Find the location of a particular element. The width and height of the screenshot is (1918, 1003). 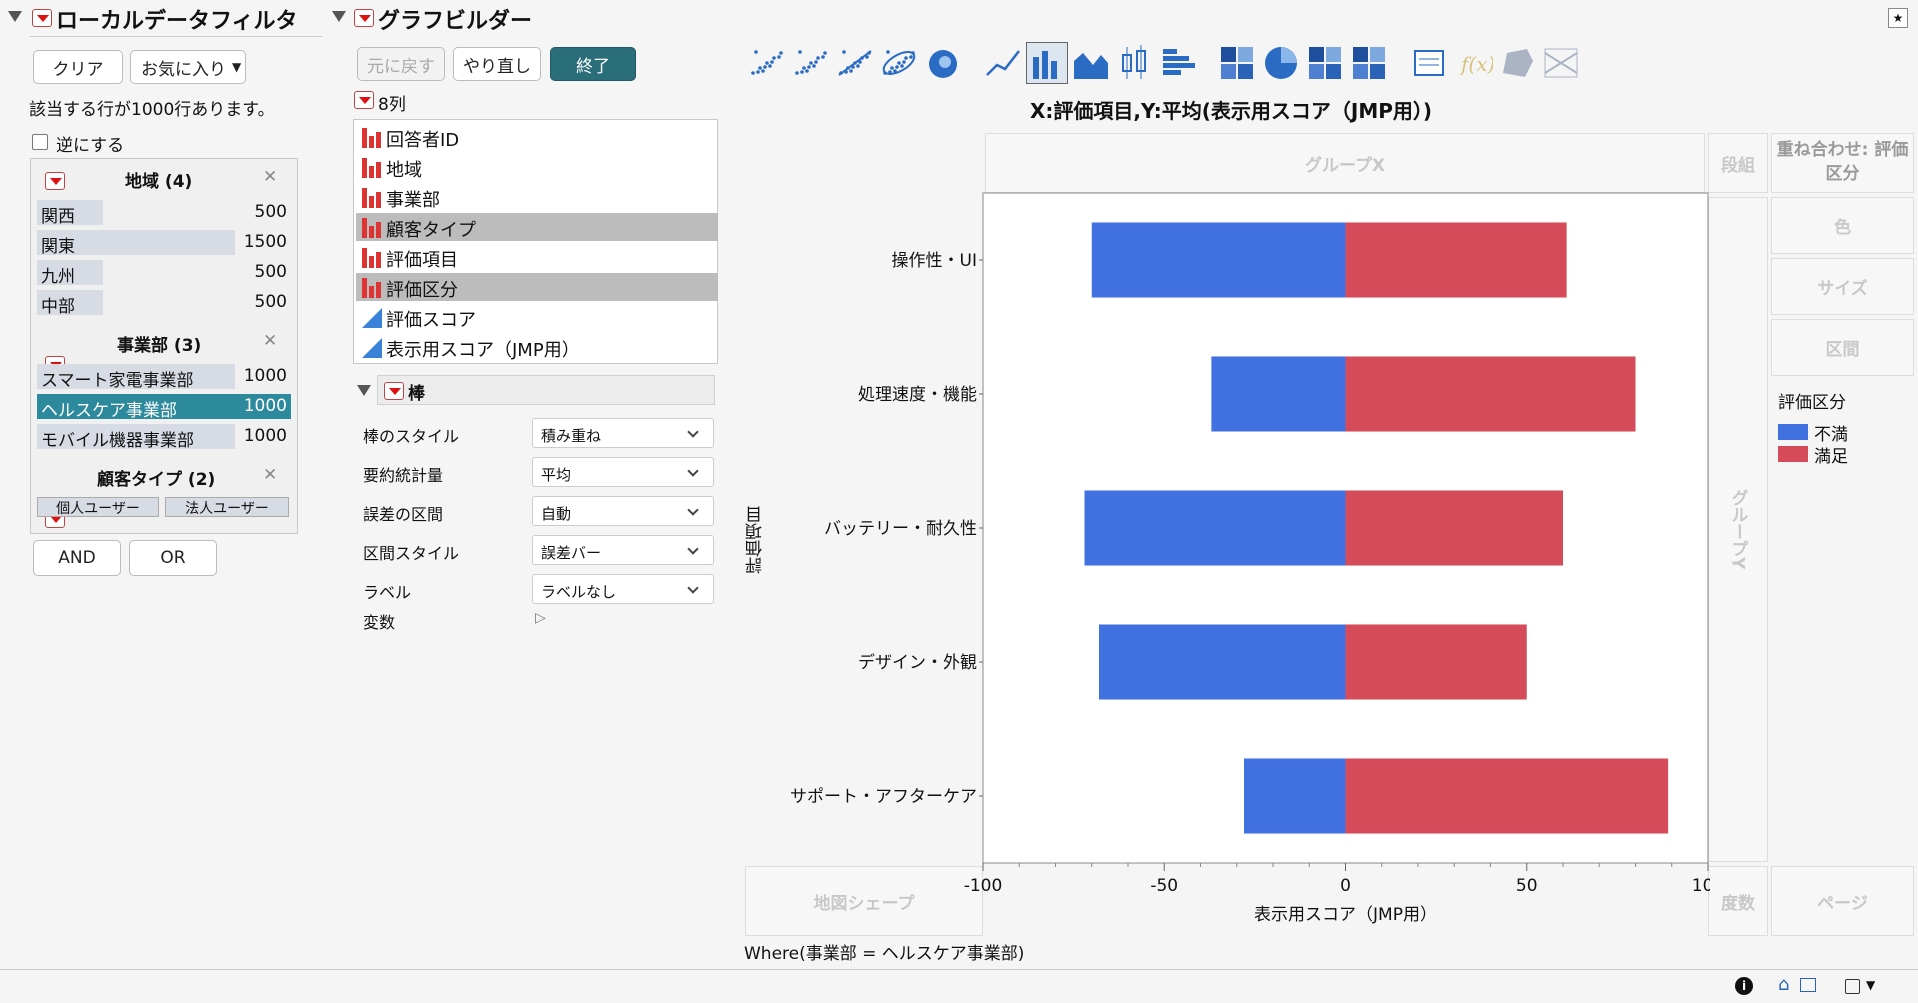

size-zone: サイズ is located at coordinates (1842, 286).